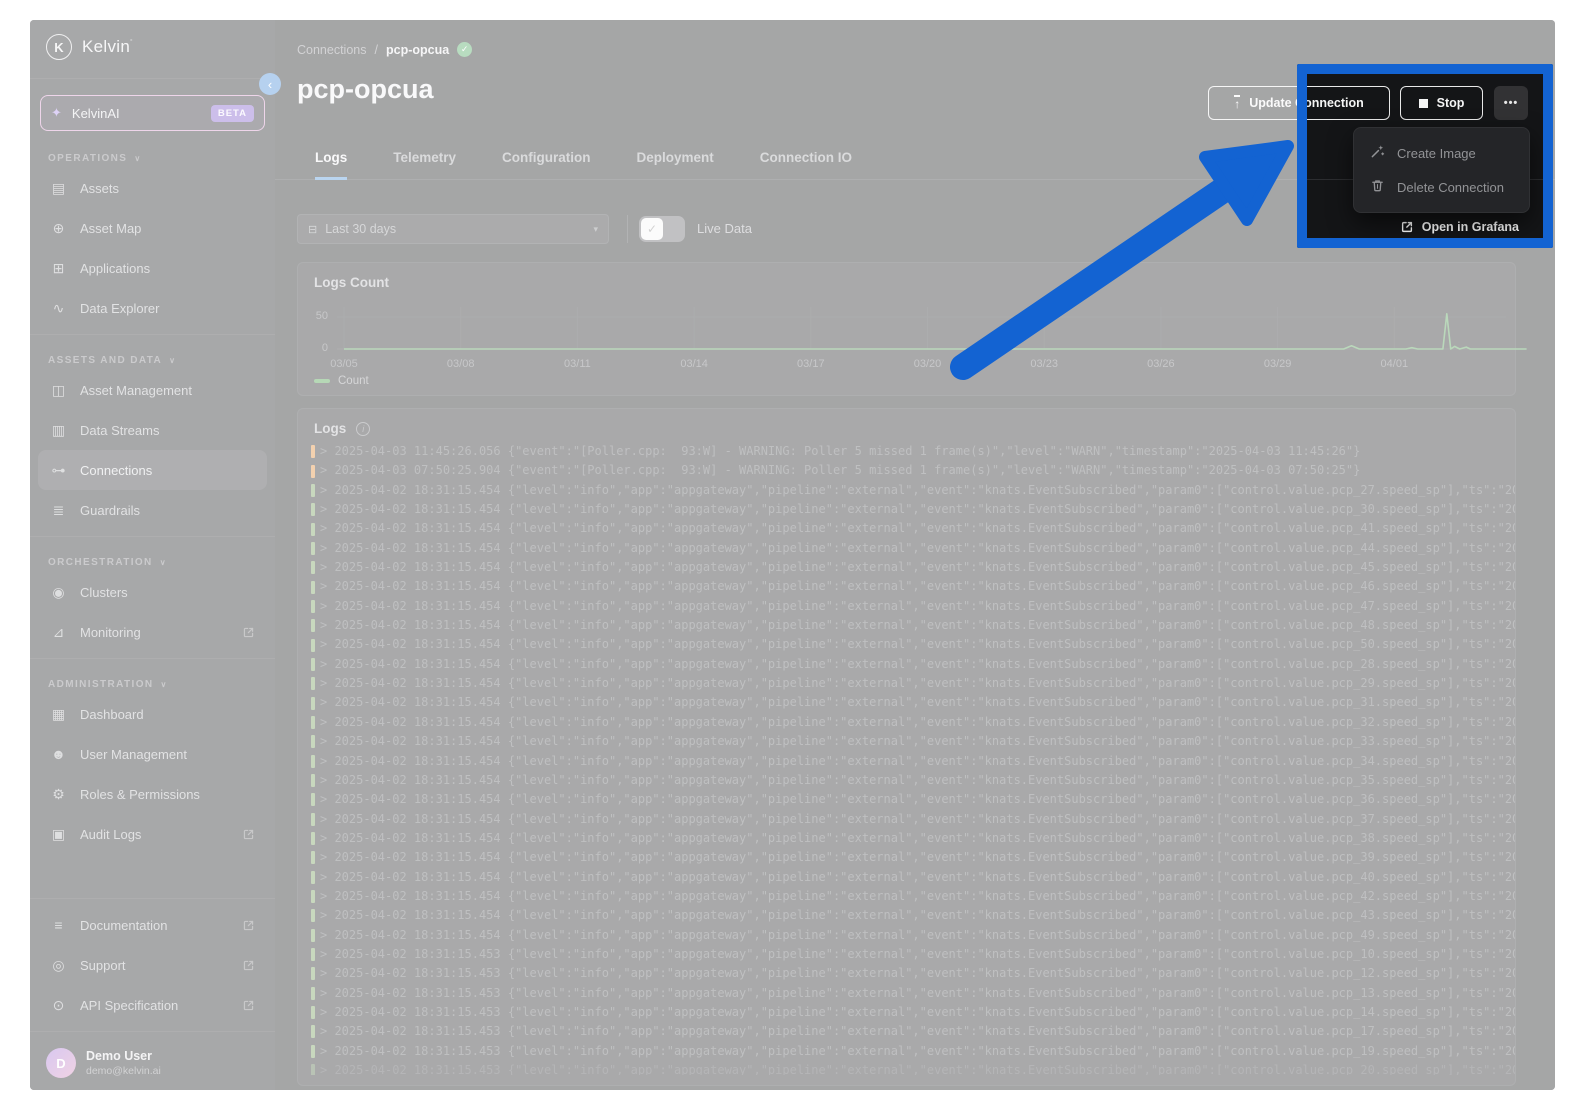 Image resolution: width=1584 pixels, height=1120 pixels. I want to click on sidebar-item-label: Monitoring, so click(110, 632).